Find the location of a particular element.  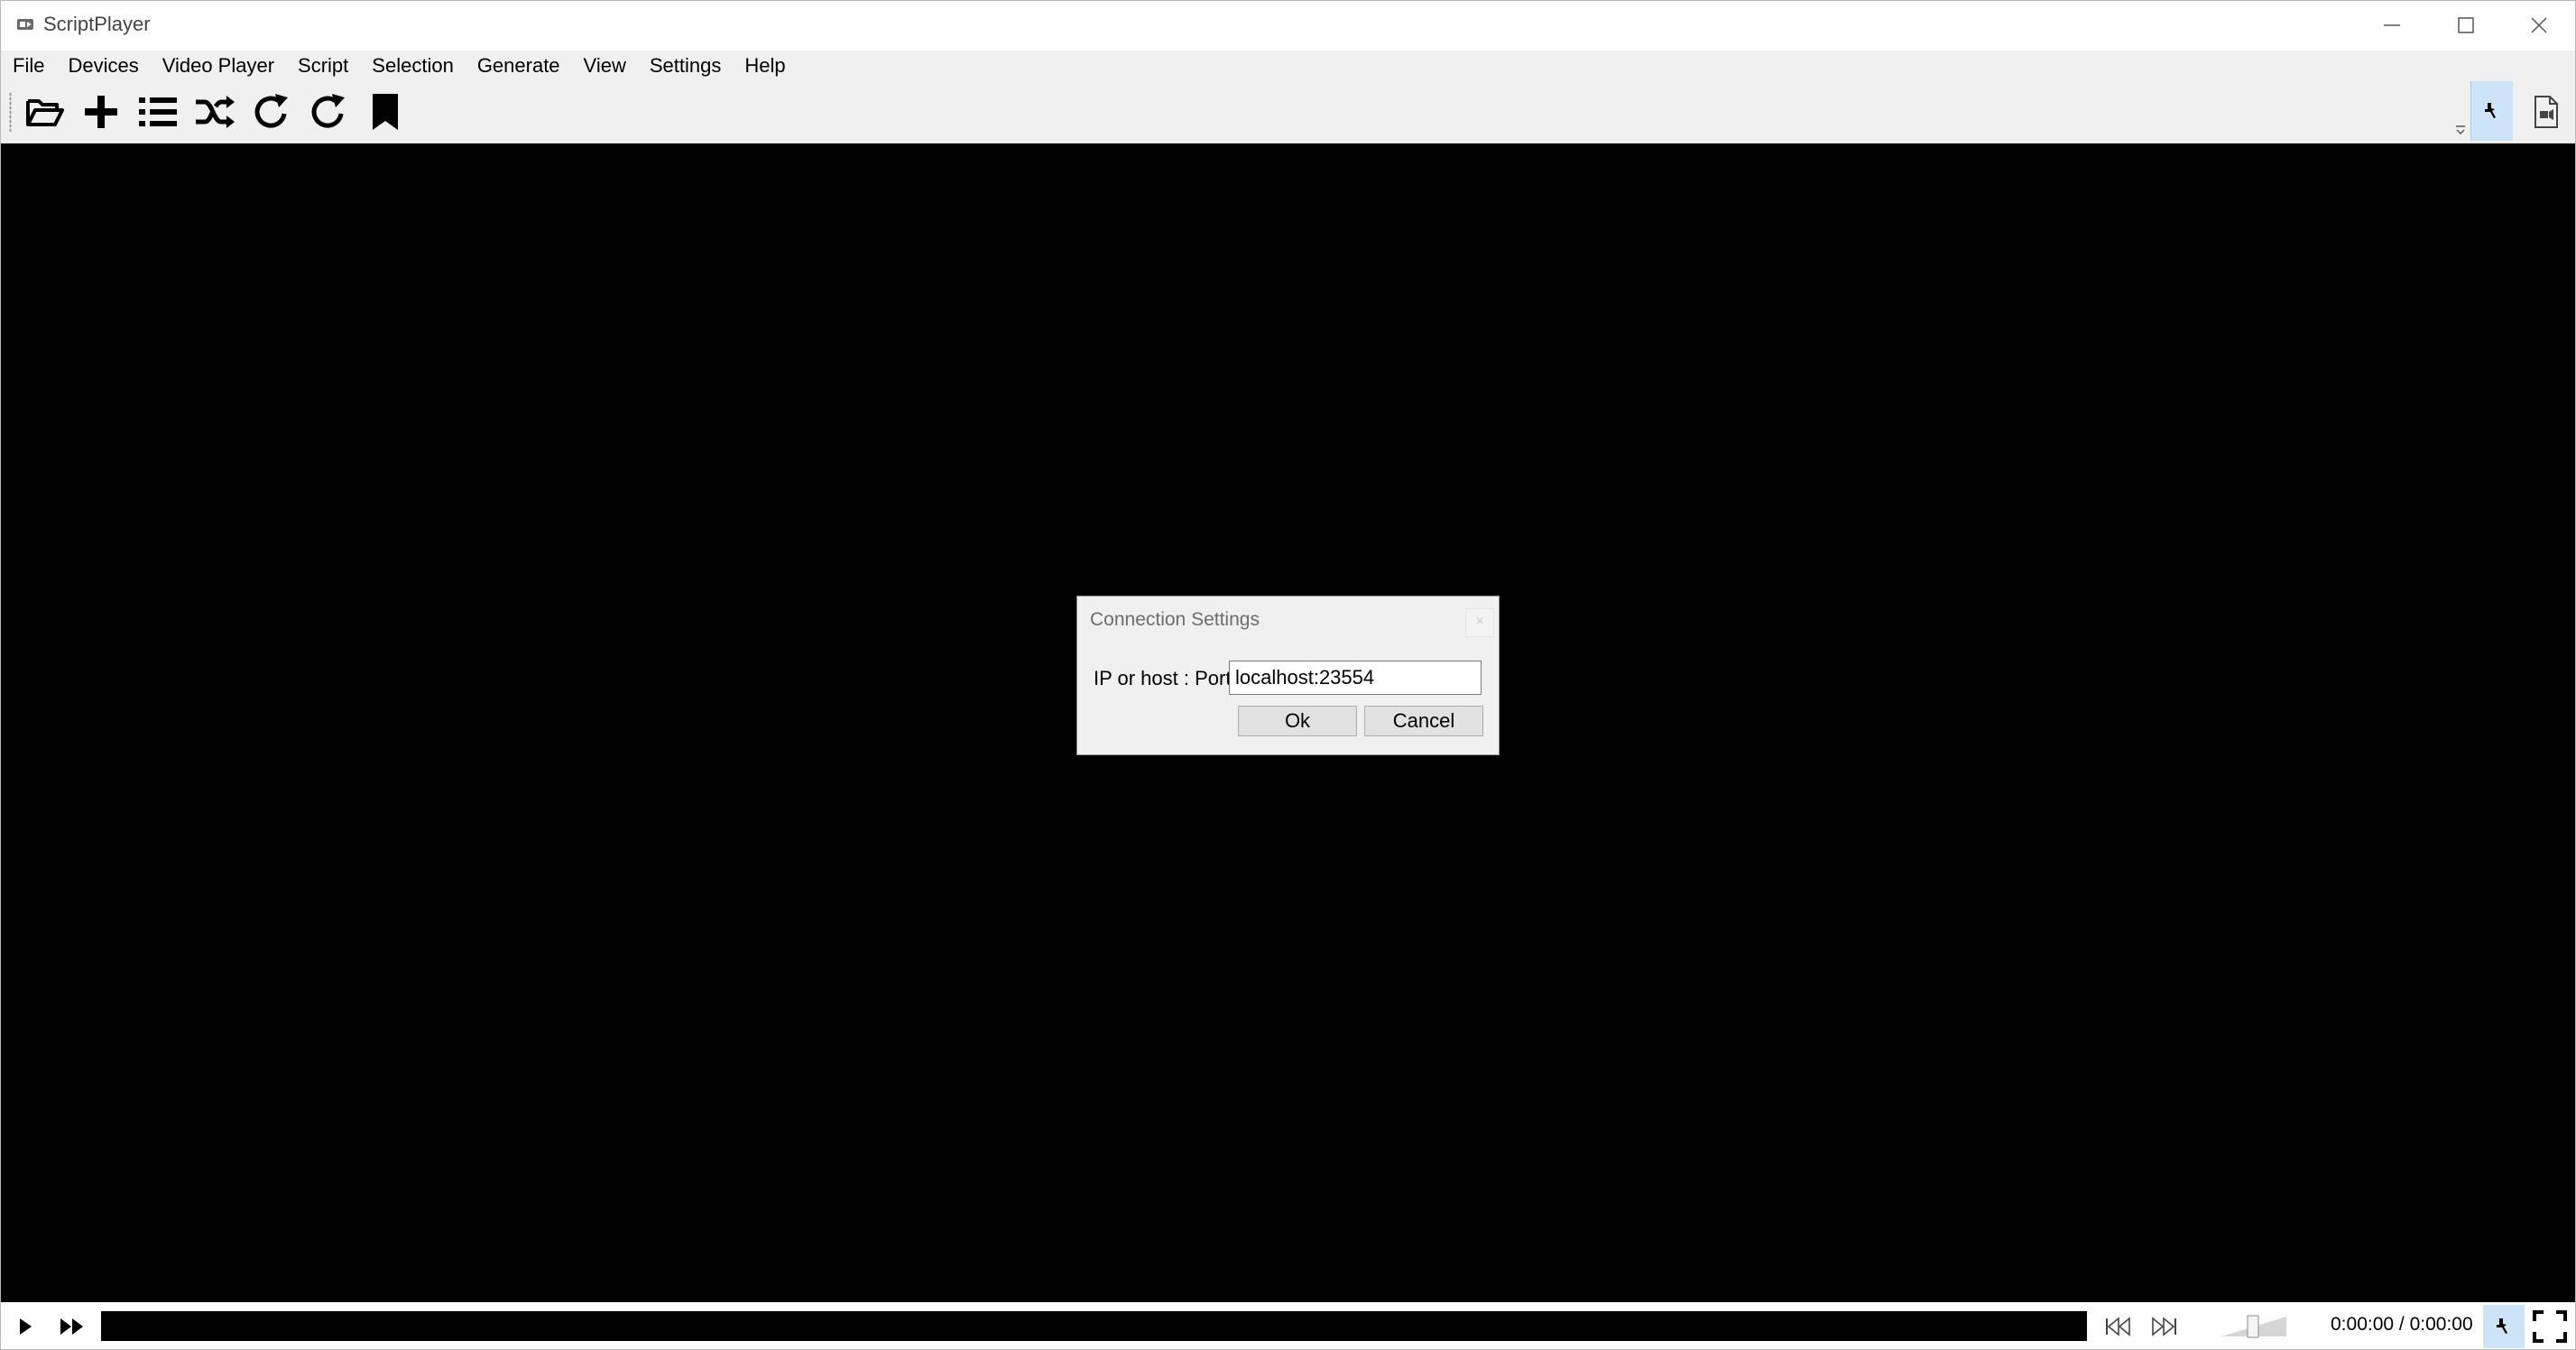

play-icon is located at coordinates (26, 1326).